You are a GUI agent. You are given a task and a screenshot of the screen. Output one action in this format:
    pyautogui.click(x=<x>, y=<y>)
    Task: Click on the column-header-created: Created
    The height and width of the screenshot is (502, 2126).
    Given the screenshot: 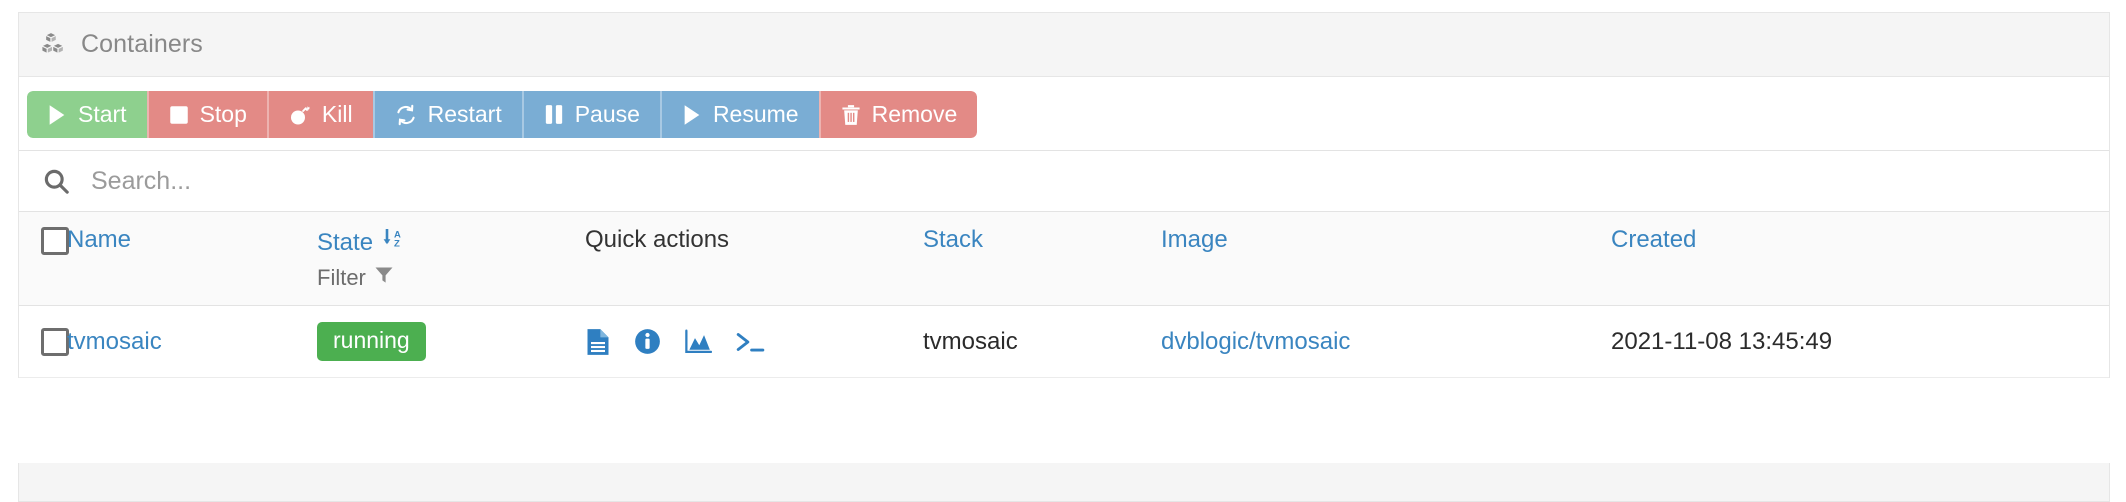 What is the action you would take?
    pyautogui.click(x=1860, y=259)
    